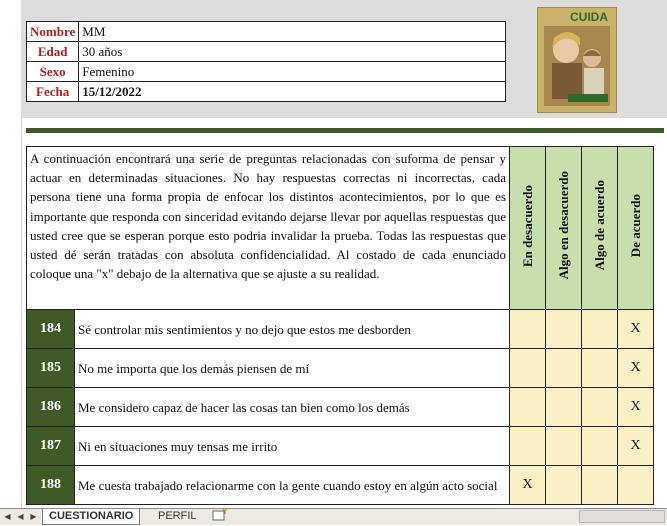 Image resolution: width=667 pixels, height=526 pixels. Describe the element at coordinates (50, 407) in the screenshot. I see `question-number: 186` at that location.